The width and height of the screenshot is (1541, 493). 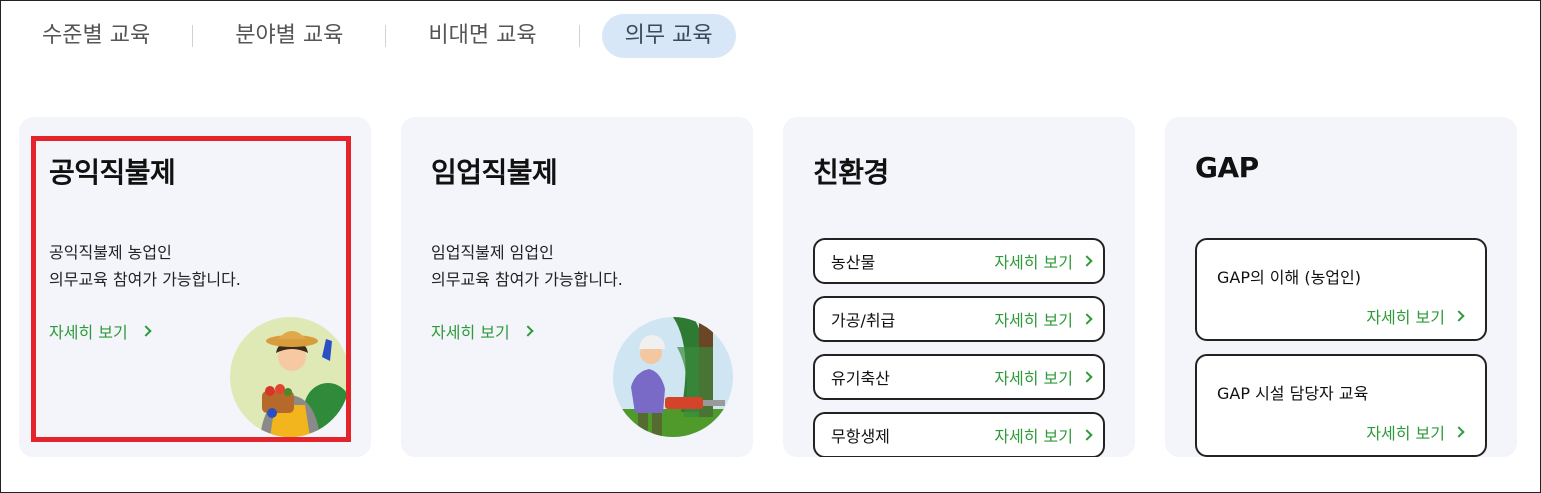 I want to click on card-description: 공익직불제 농업인 의무교육 참여가 가능합니다., so click(x=145, y=266).